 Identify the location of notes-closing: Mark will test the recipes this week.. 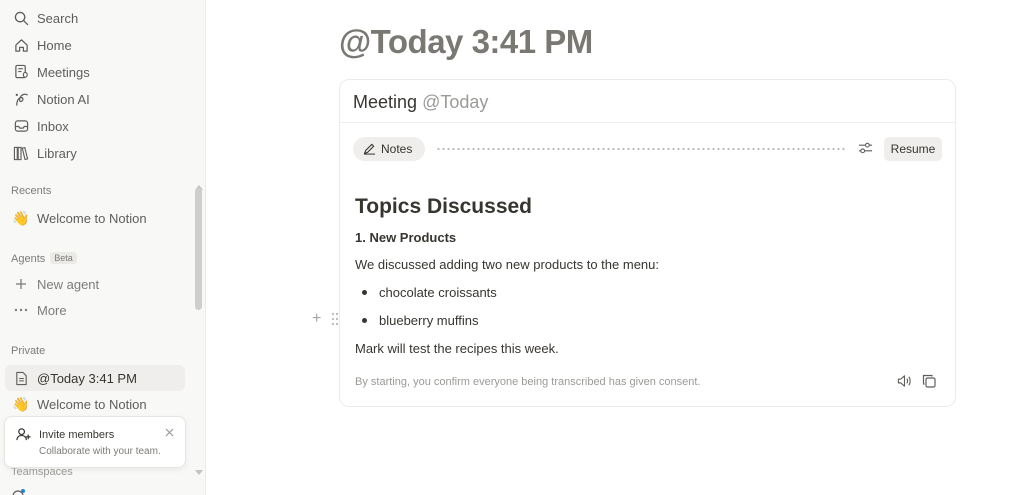
(457, 348).